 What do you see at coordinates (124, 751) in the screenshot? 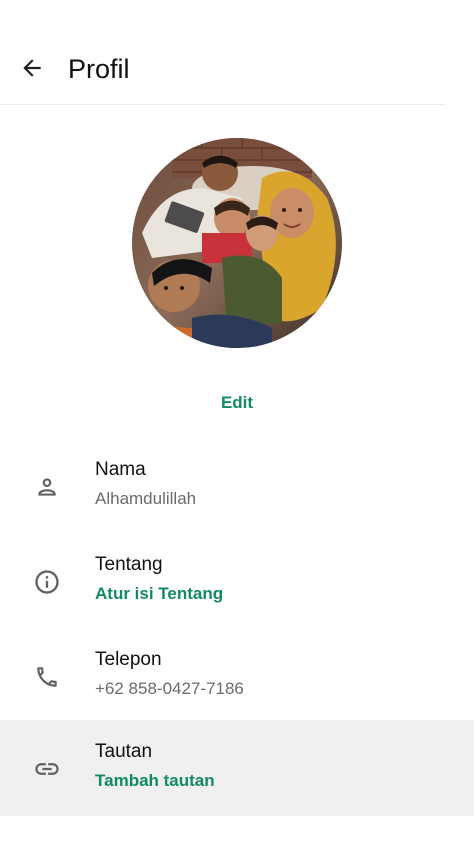
I see `link-label: Tautan` at bounding box center [124, 751].